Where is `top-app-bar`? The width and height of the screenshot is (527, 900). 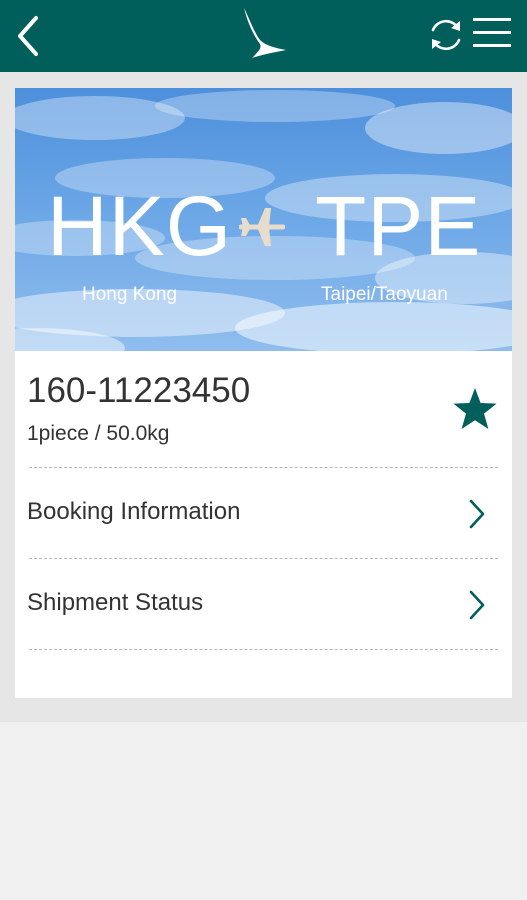 top-app-bar is located at coordinates (263, 36).